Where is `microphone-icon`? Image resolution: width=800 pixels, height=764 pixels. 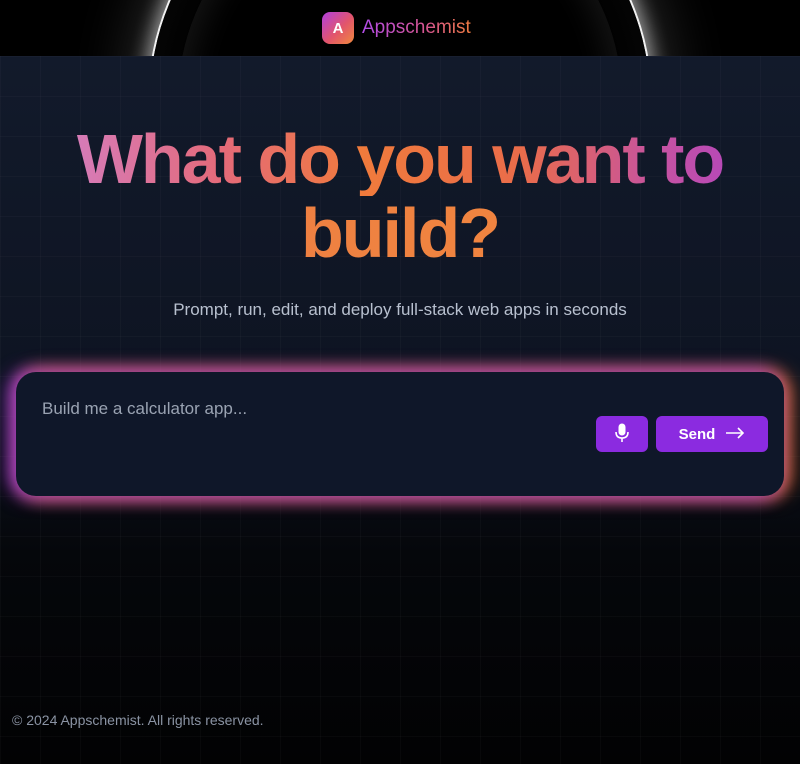
microphone-icon is located at coordinates (622, 434).